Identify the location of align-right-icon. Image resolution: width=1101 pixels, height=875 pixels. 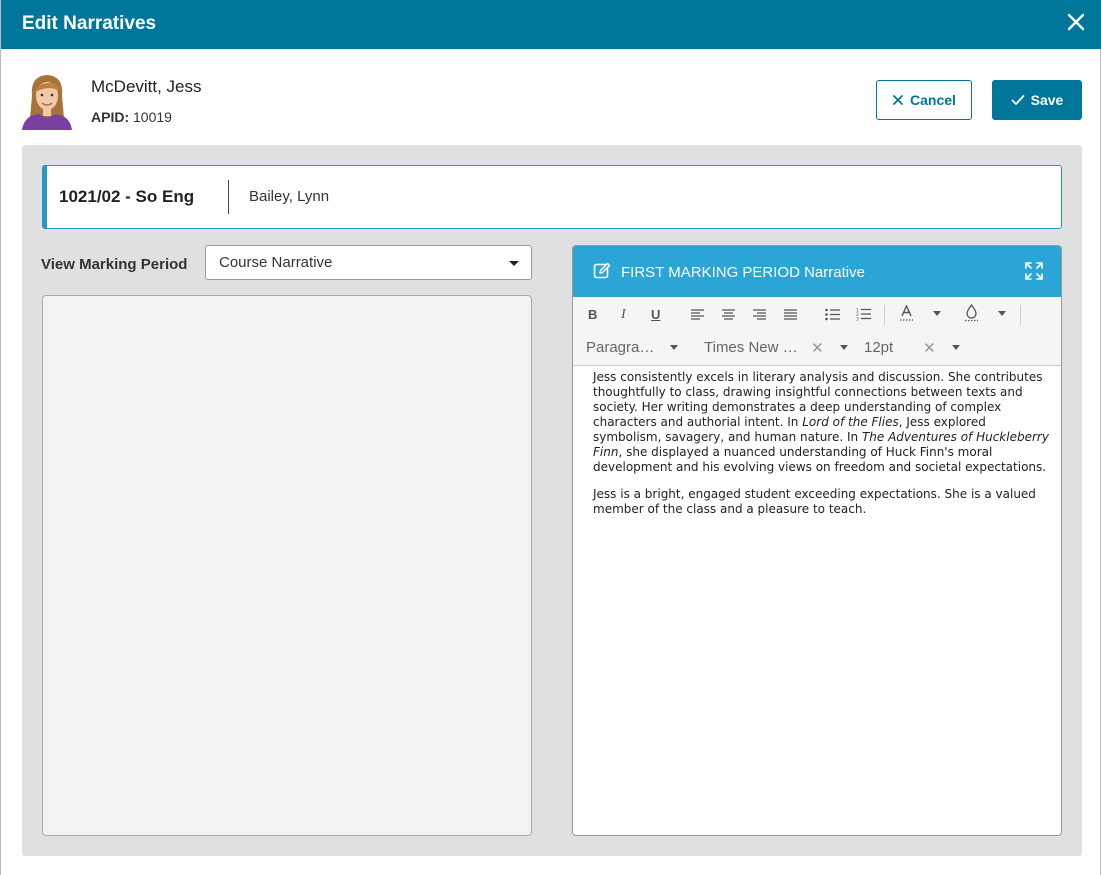
(759, 314).